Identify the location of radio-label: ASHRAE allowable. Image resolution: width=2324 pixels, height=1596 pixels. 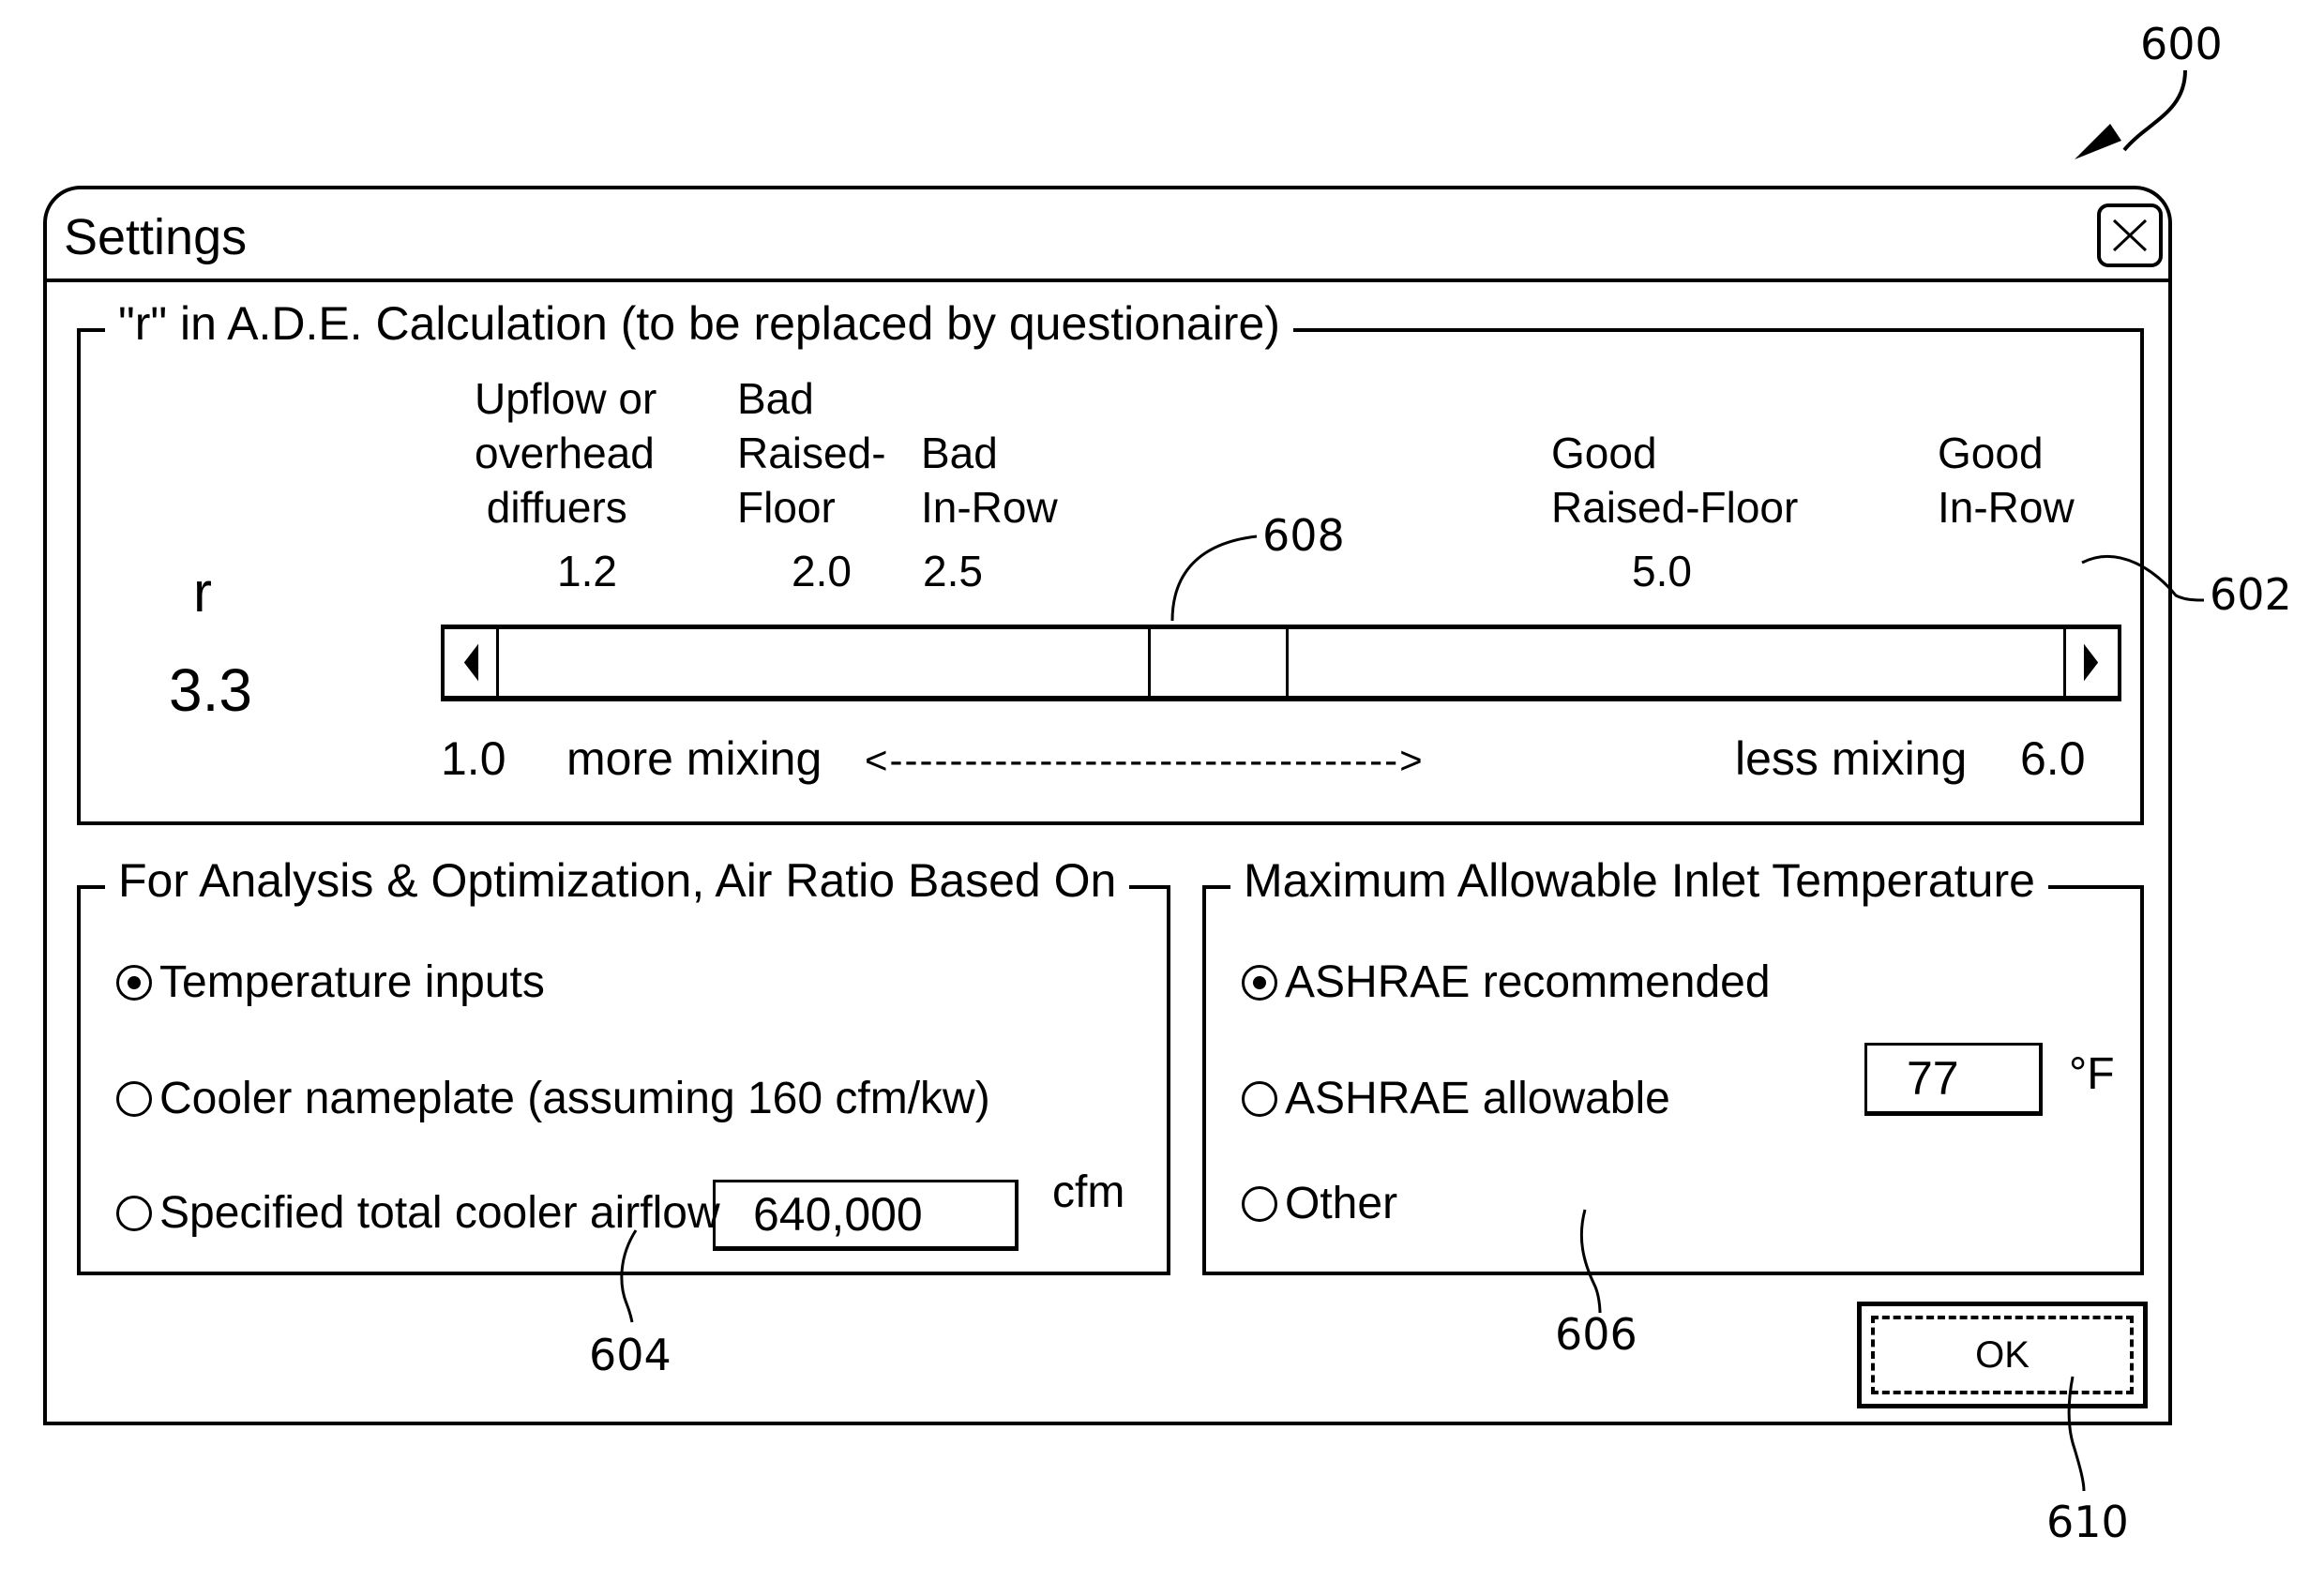
(1477, 1099).